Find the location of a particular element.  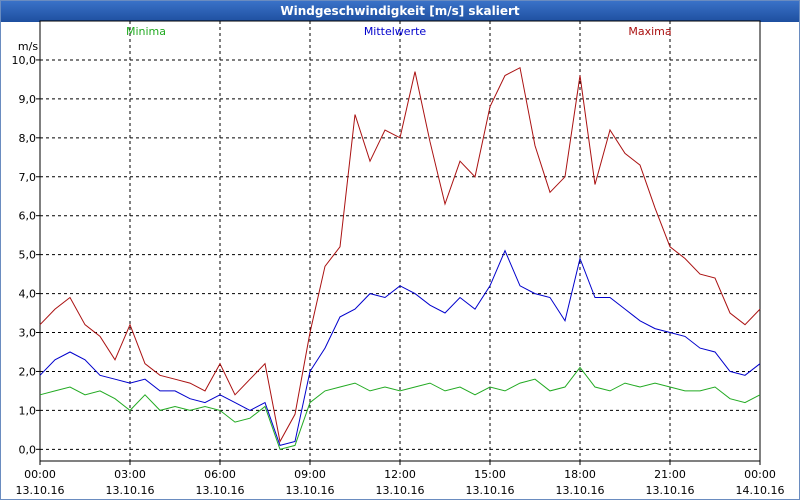

legend-entry-maxima: Maxima is located at coordinates (649, 31).